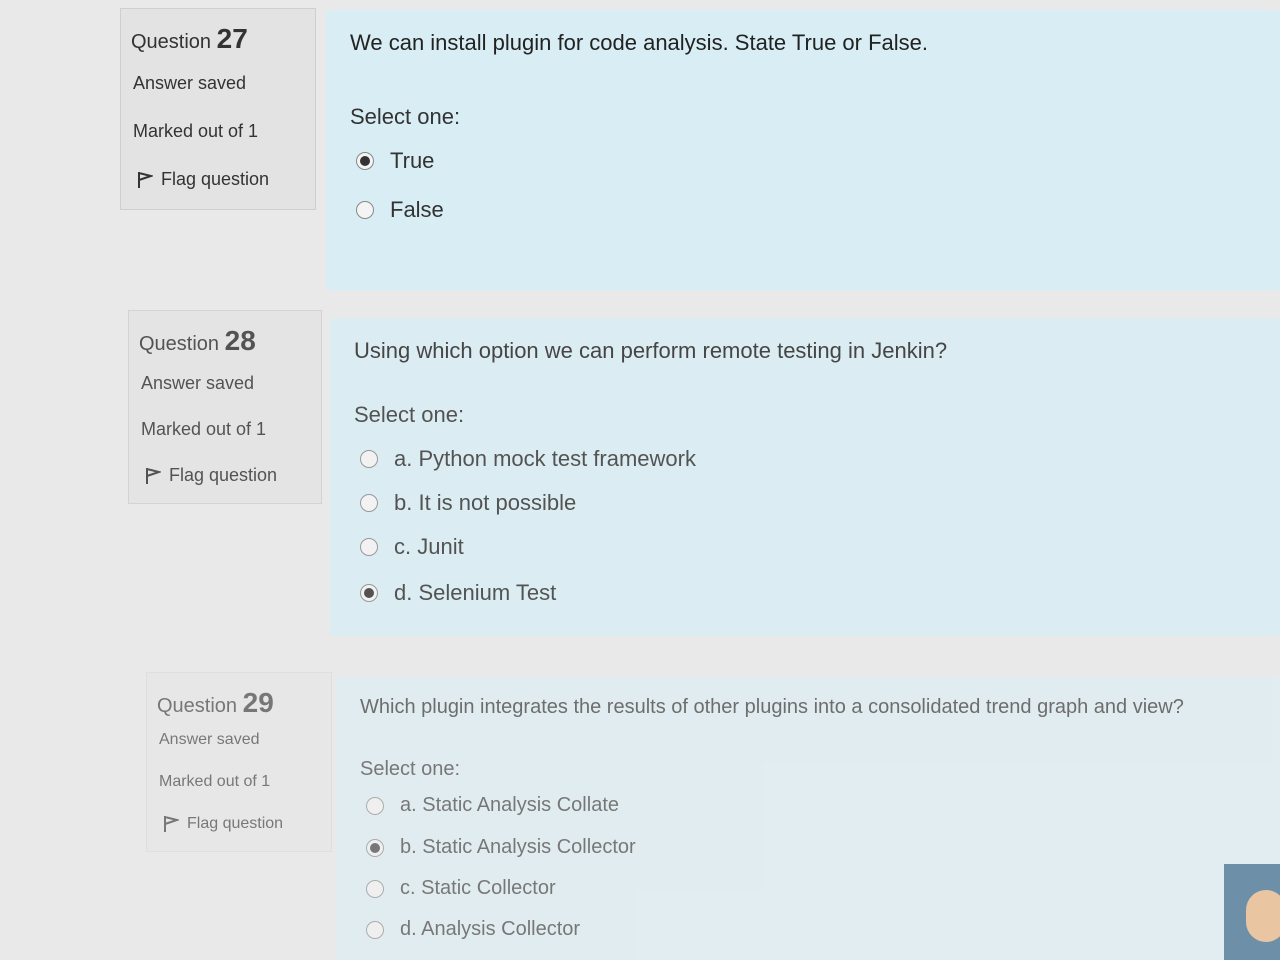 The height and width of the screenshot is (960, 1280). I want to click on question-number: Question 27, so click(189, 39).